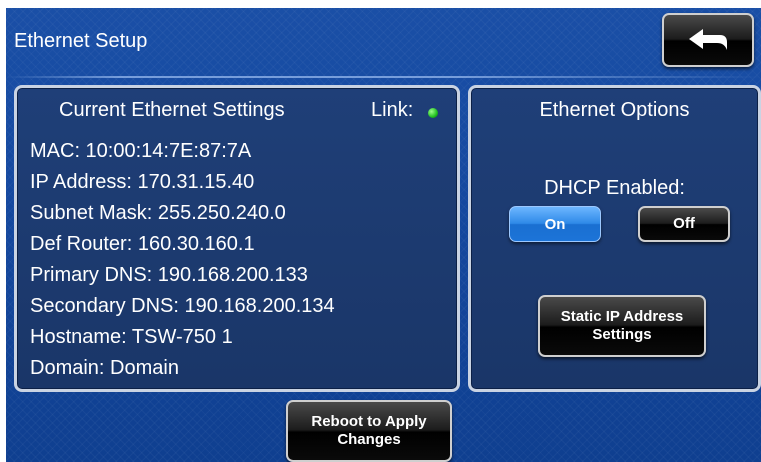  I want to click on dhcp-off-button: Off, so click(684, 224).